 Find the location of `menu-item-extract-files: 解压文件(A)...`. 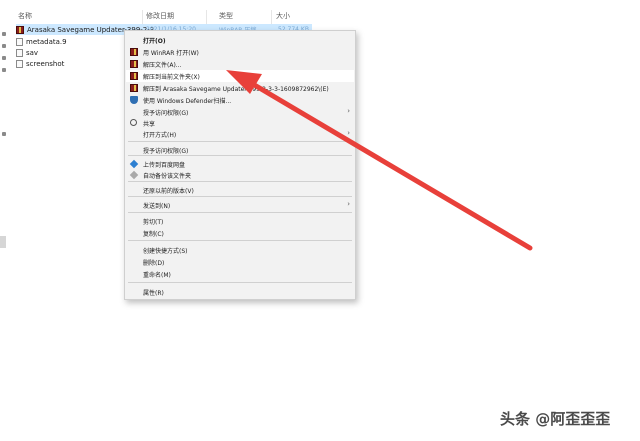

menu-item-extract-files: 解压文件(A)... is located at coordinates (240, 64).